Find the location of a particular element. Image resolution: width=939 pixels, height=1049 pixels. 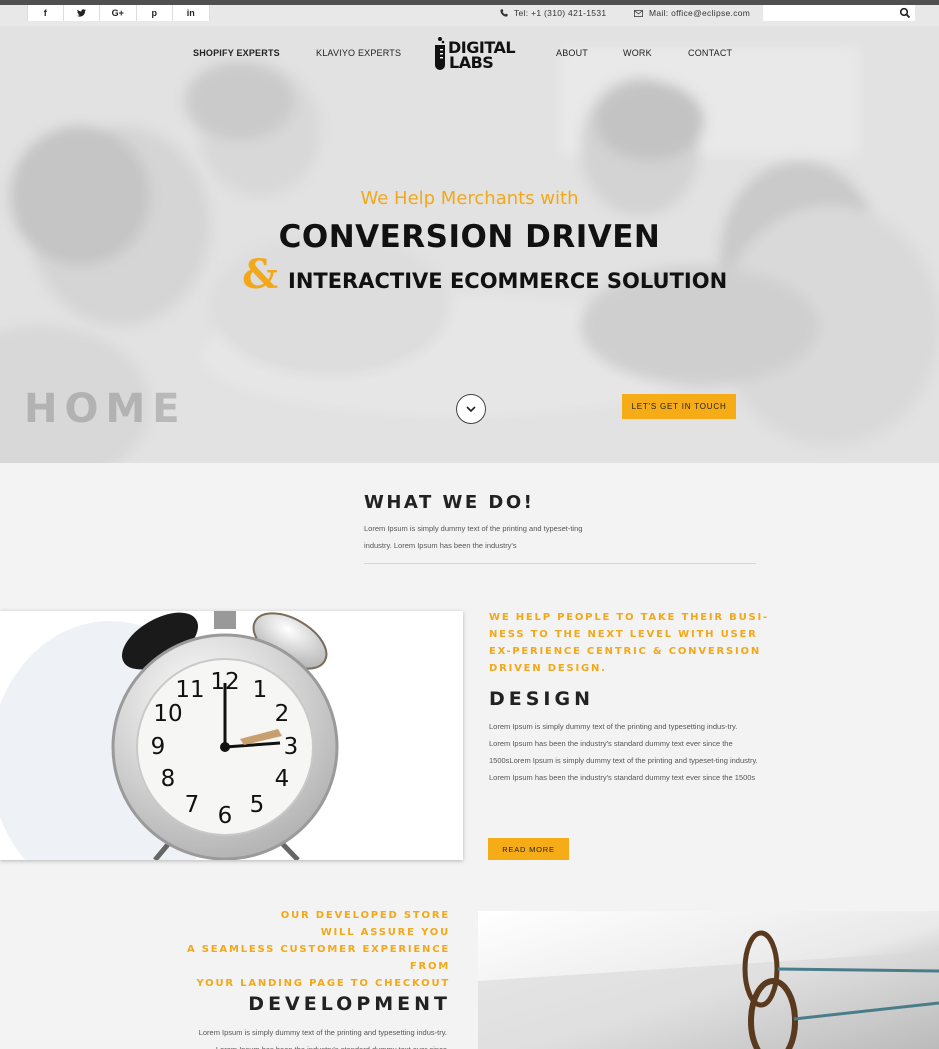

development-tagline-line: A SEAMLESS CUSTOMER EXPERIENCE FROM is located at coordinates (318, 958).